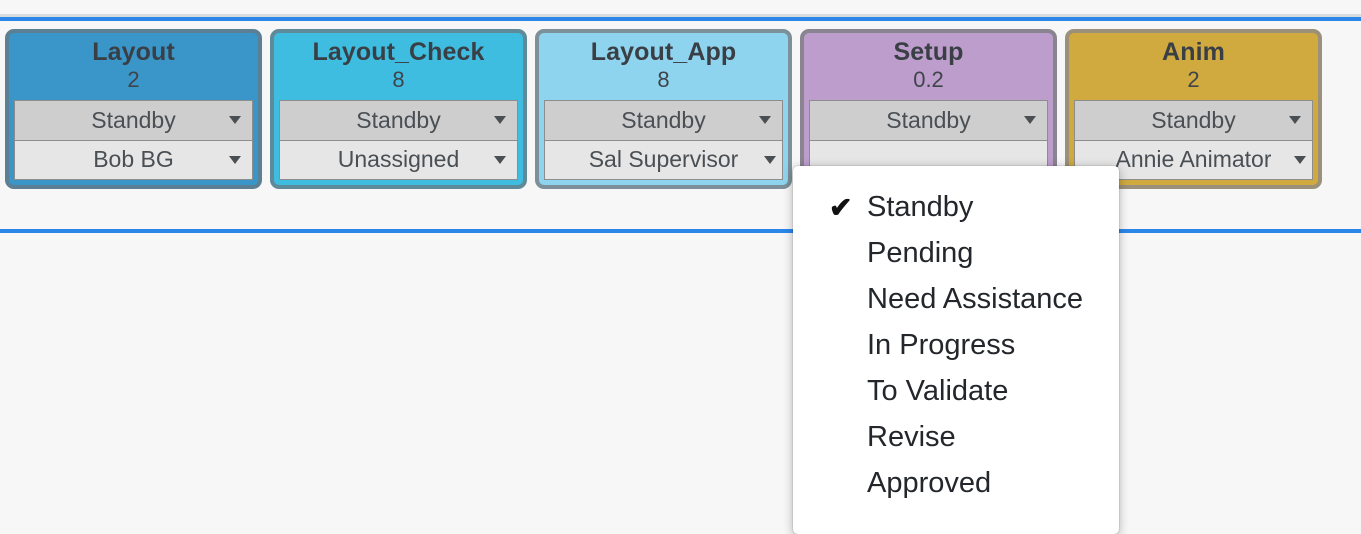 The height and width of the screenshot is (534, 1361). What do you see at coordinates (841, 207) in the screenshot?
I see `check-icon: ✔` at bounding box center [841, 207].